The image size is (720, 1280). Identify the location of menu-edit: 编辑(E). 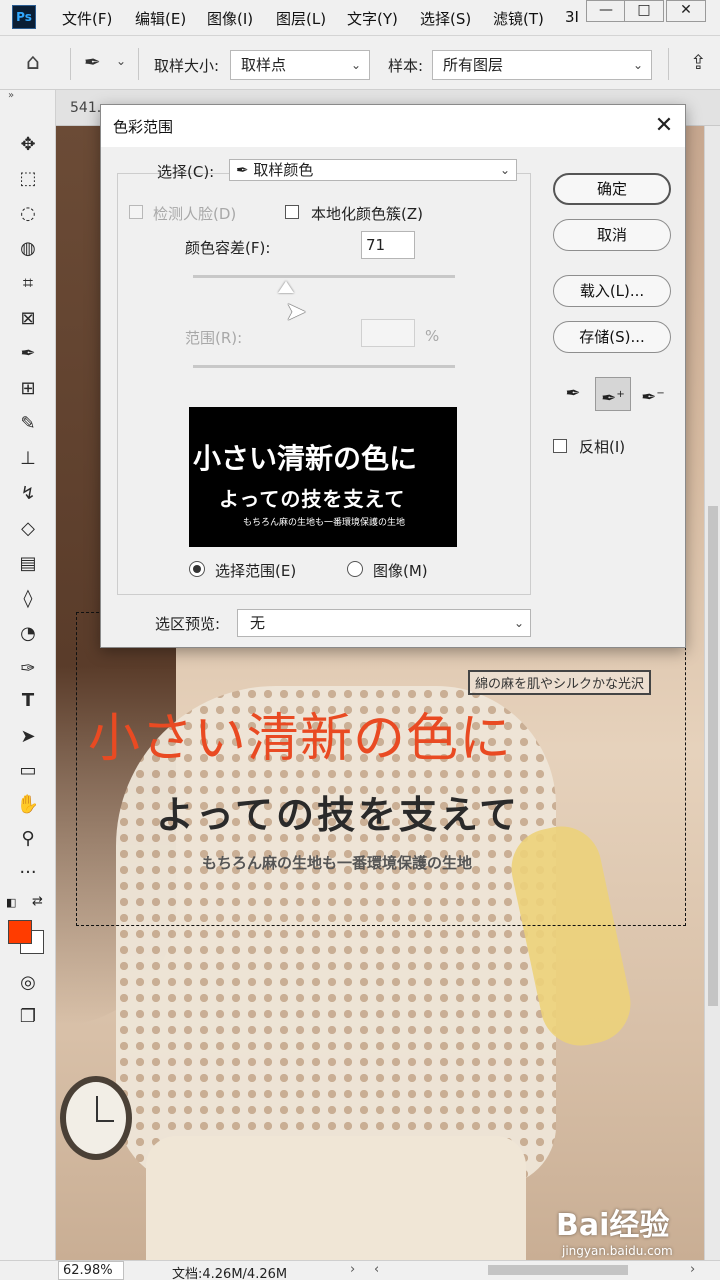
(160, 18).